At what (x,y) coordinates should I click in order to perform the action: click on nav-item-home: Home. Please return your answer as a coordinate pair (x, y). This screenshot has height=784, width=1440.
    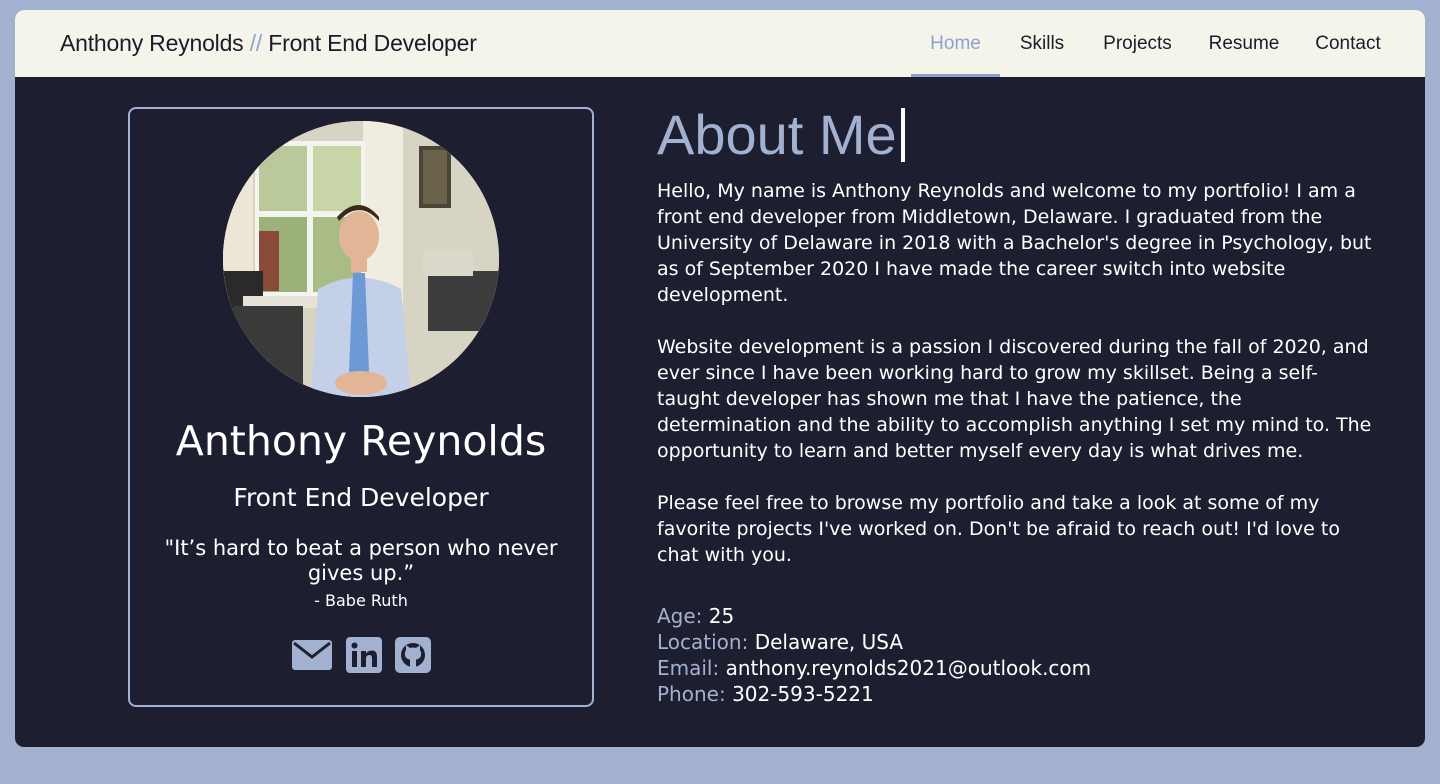
    Looking at the image, I should click on (955, 43).